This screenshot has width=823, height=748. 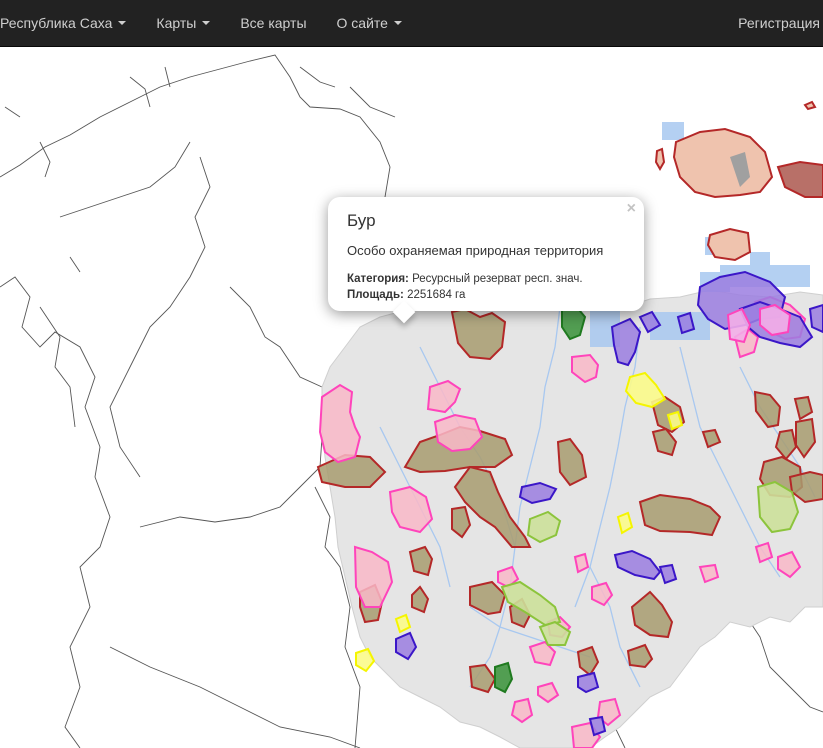 What do you see at coordinates (779, 23) in the screenshot?
I see `register-label: Регистрация` at bounding box center [779, 23].